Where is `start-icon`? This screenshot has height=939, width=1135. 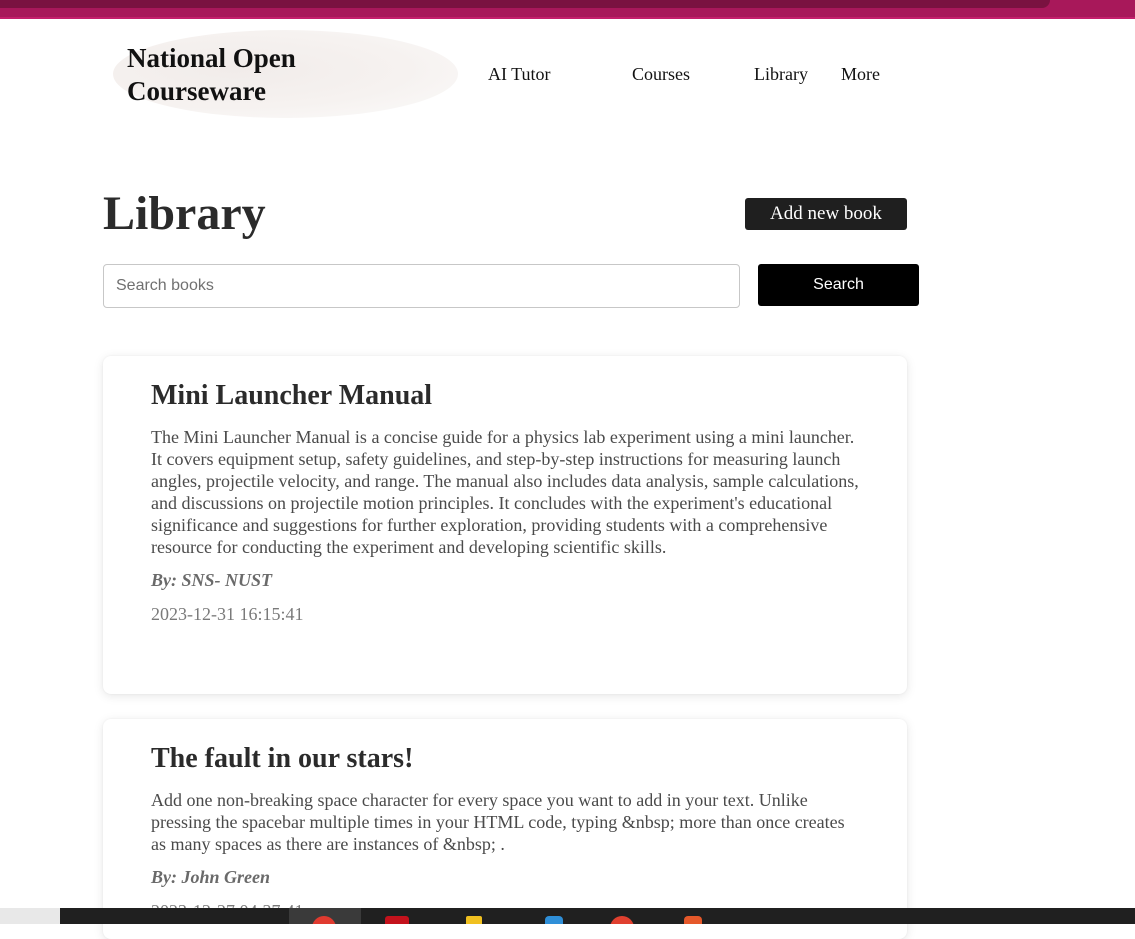
start-icon is located at coordinates (30, 916).